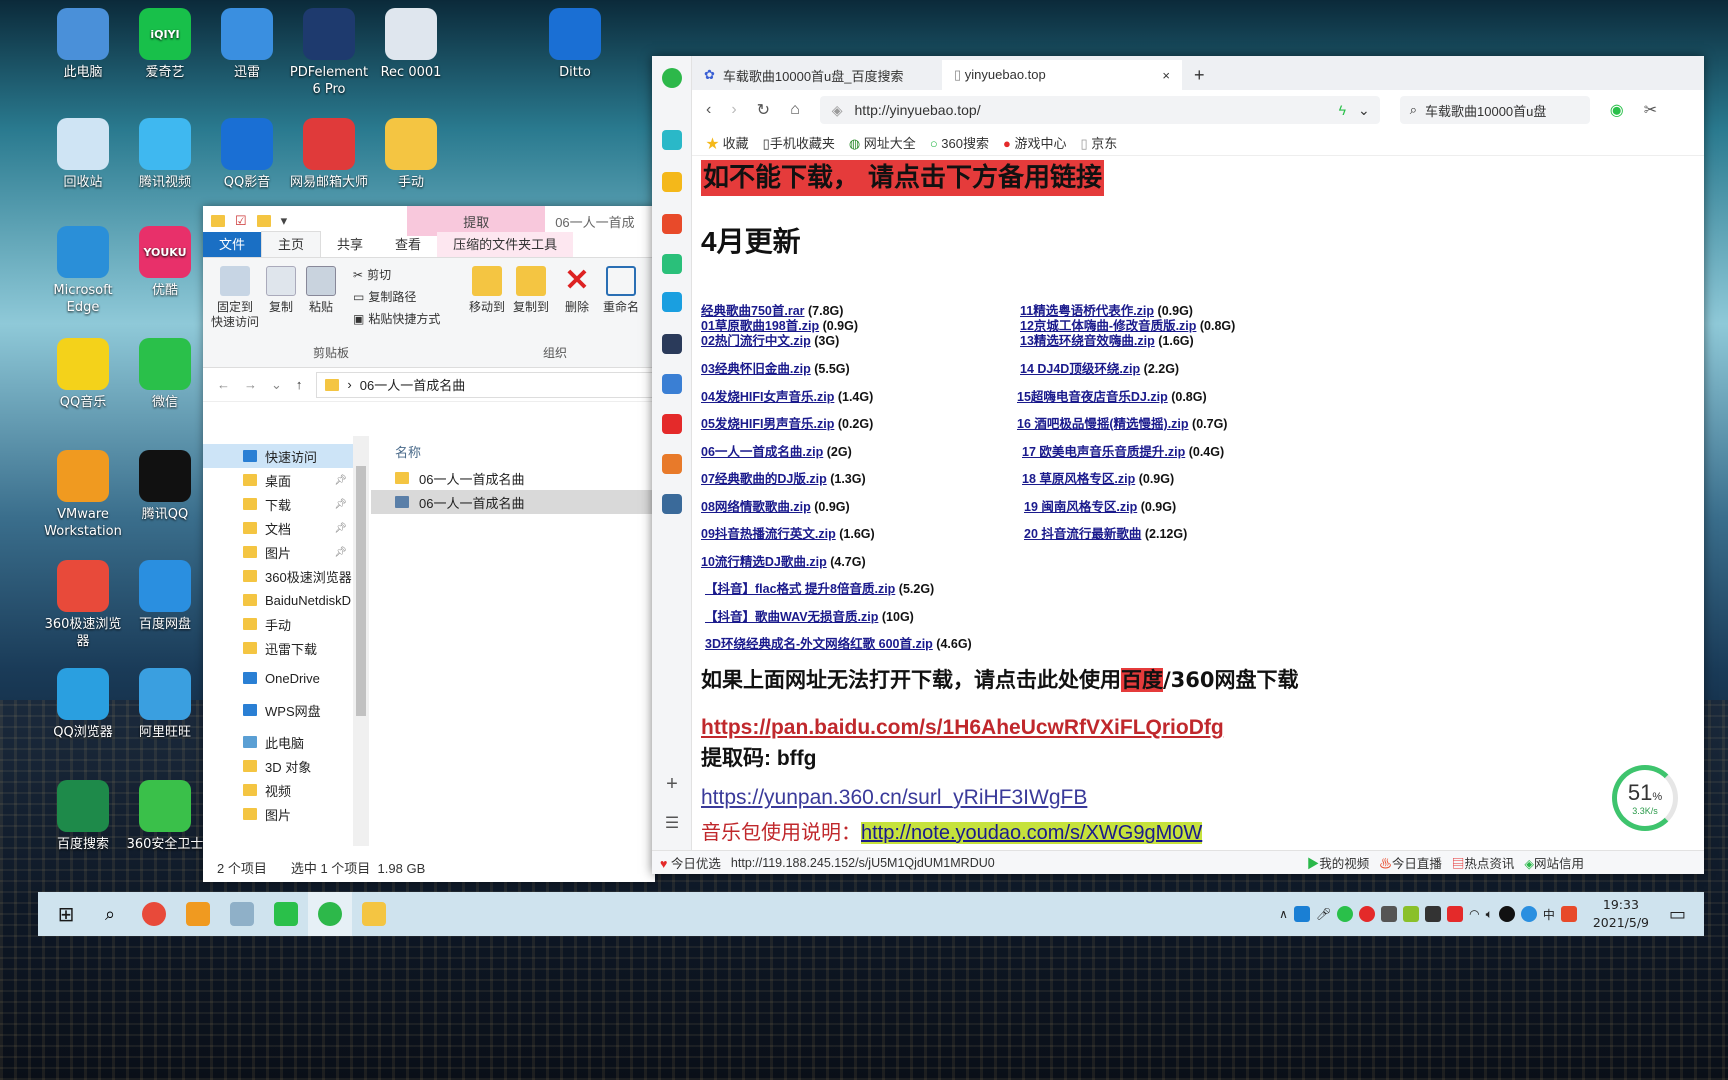  Describe the element at coordinates (577, 290) in the screenshot. I see `delete-button: ✕ 删除` at that location.